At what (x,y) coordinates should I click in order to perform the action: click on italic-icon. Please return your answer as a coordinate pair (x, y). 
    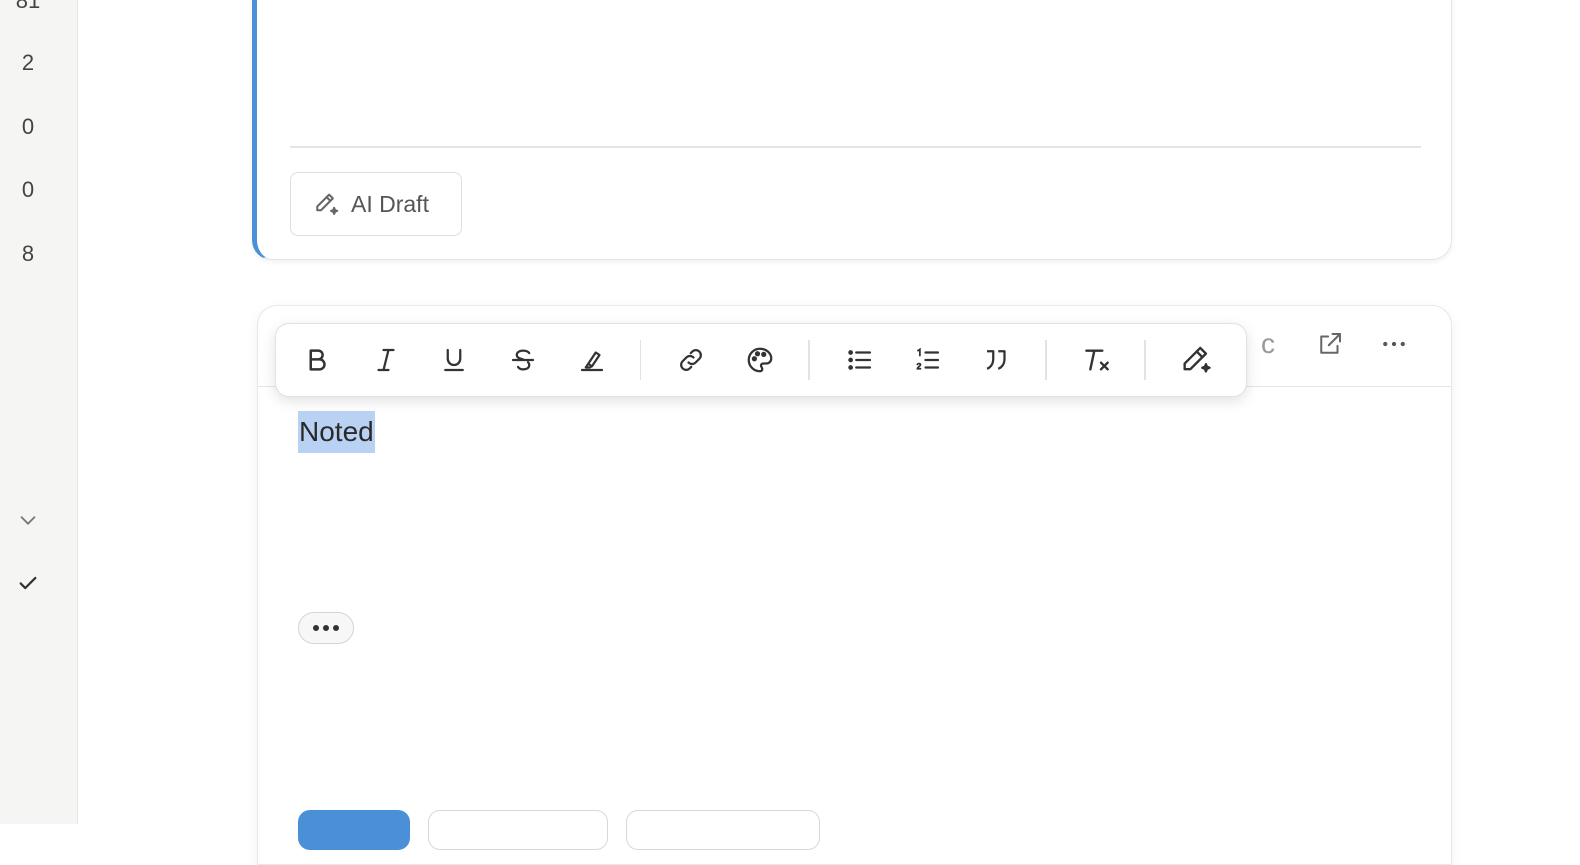
    Looking at the image, I should click on (386, 360).